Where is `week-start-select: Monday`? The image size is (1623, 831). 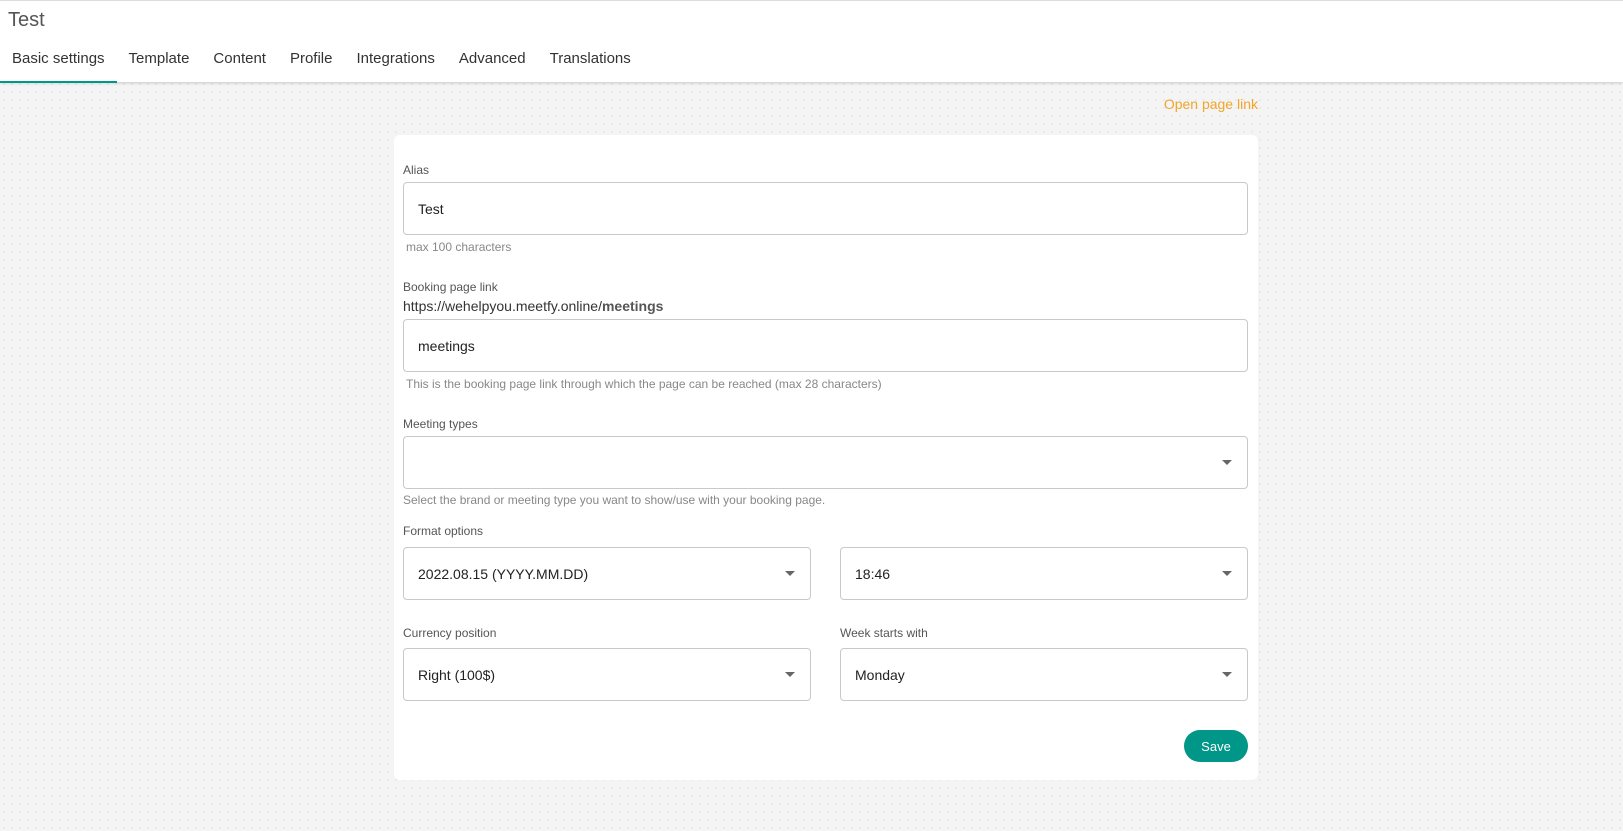
week-start-select: Monday is located at coordinates (1044, 674).